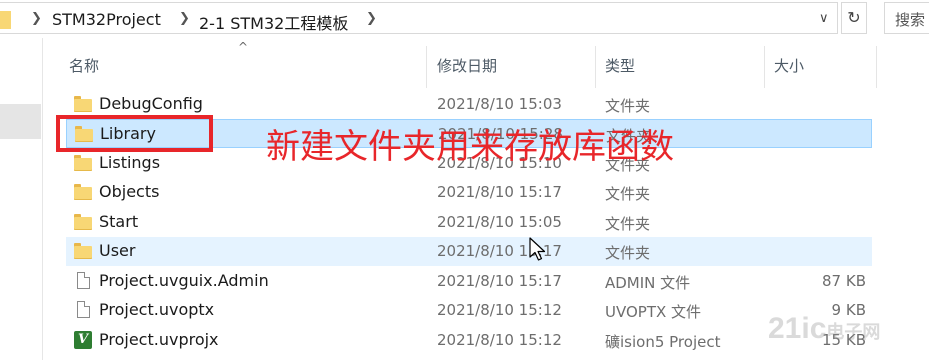 This screenshot has height=360, width=929. What do you see at coordinates (157, 309) in the screenshot?
I see `file-name: Project.uvoptx` at bounding box center [157, 309].